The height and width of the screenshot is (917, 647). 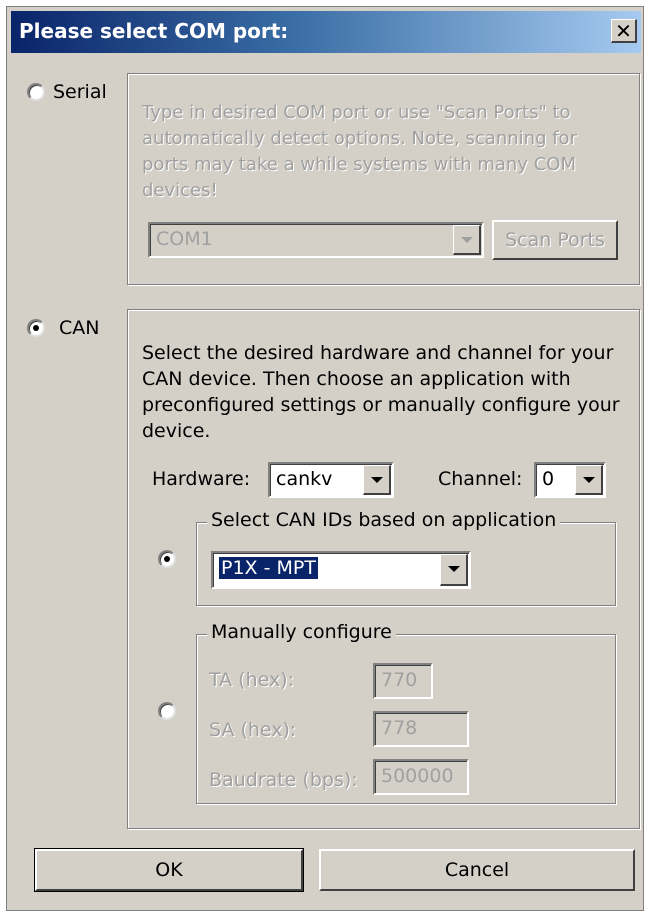 I want to click on can-radio-label: CAN, so click(x=79, y=328).